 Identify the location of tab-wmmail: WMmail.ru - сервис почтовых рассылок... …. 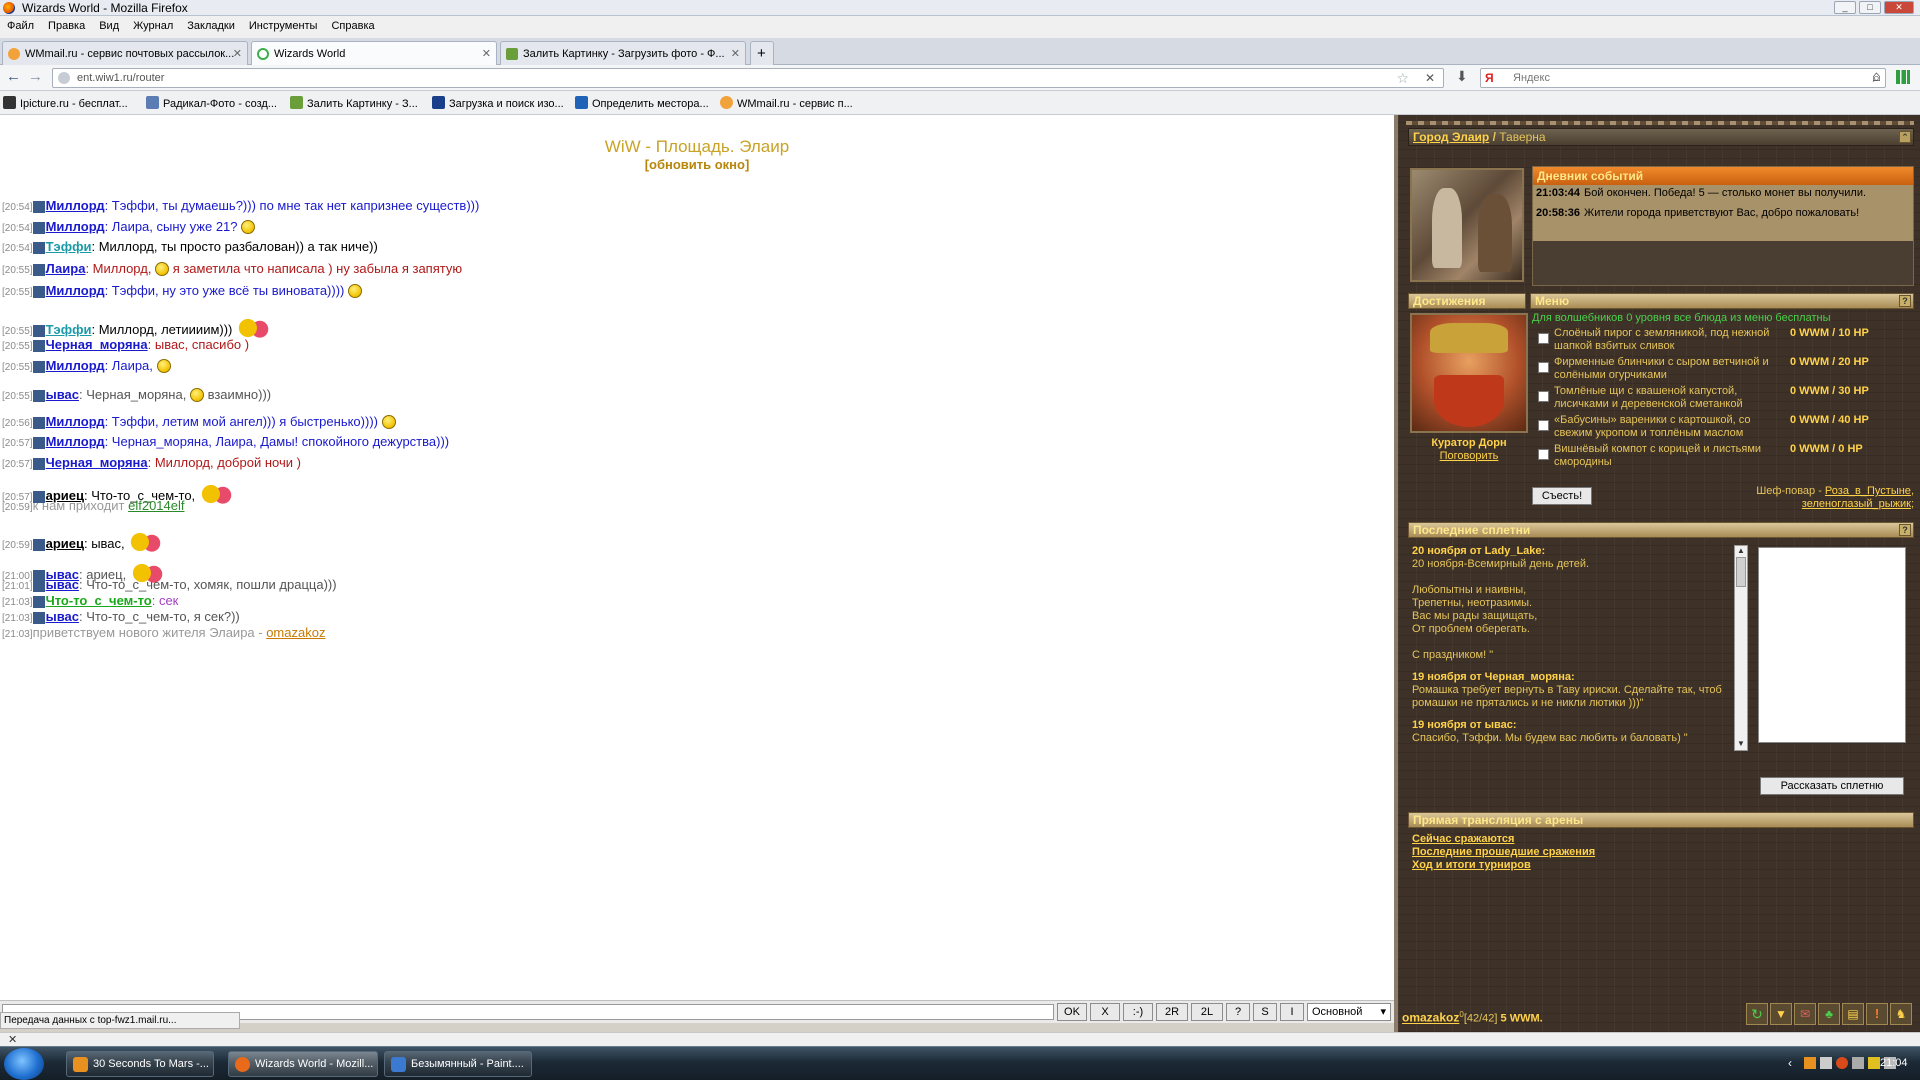
(125, 53).